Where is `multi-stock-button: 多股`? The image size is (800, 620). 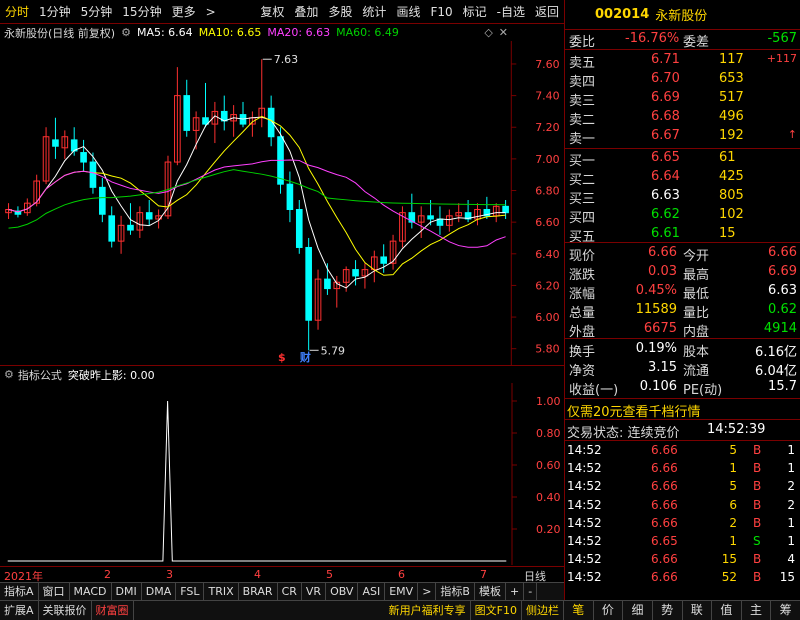 multi-stock-button: 多股 is located at coordinates (340, 11).